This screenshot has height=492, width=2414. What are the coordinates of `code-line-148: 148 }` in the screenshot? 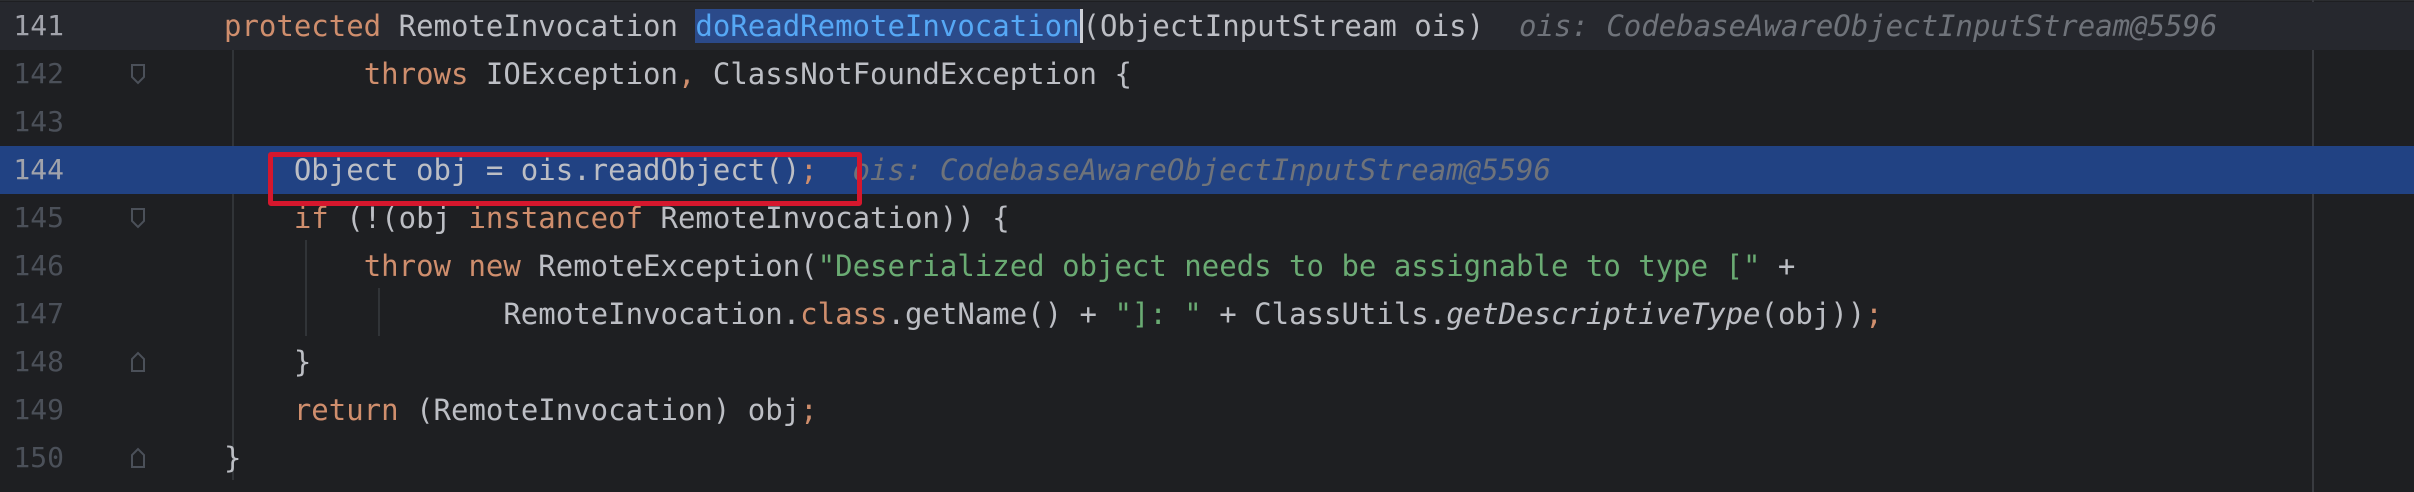 It's located at (1207, 362).